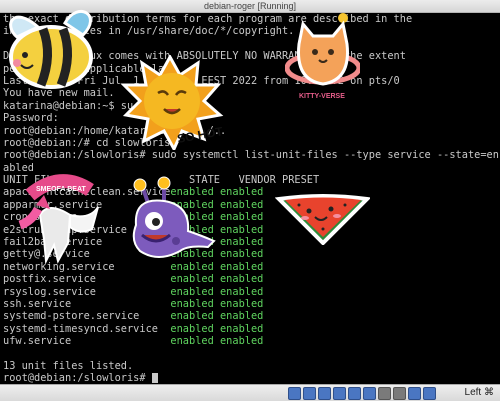  I want to click on mouse-integration-icon, so click(414, 393).